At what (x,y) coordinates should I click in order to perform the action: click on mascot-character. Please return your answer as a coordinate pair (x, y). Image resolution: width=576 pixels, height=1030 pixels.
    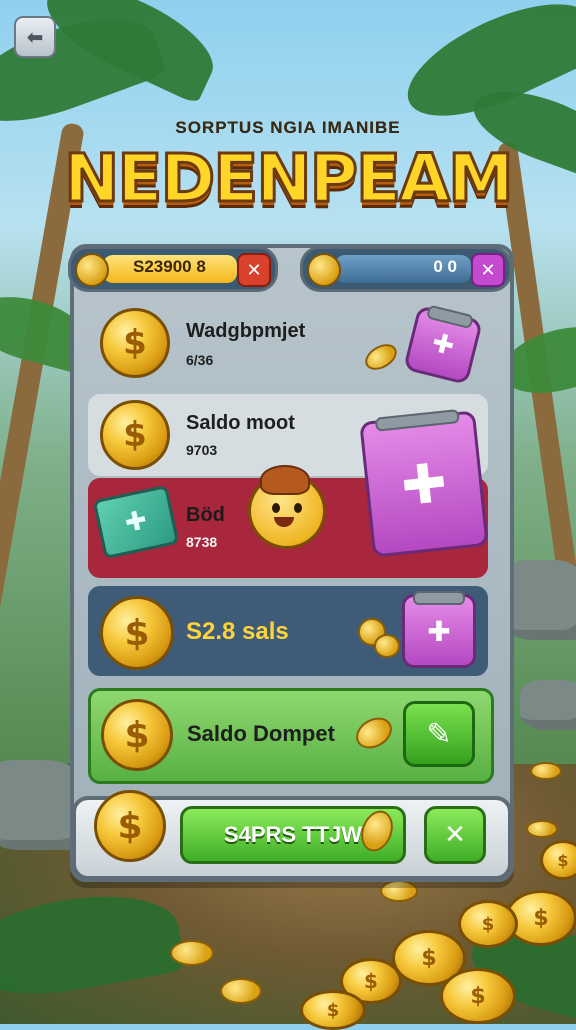
    Looking at the image, I should click on (286, 510).